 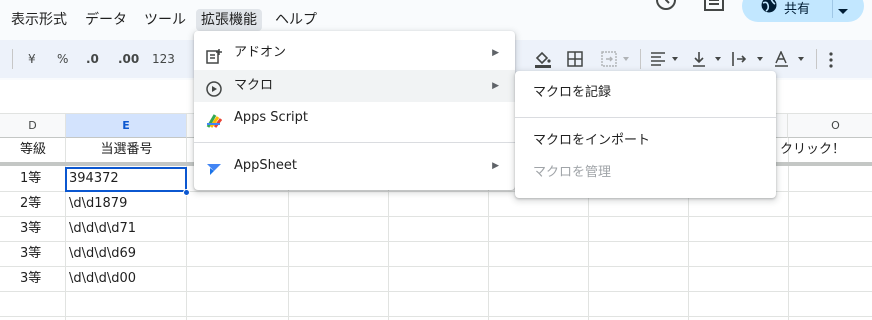 I want to click on history-icon, so click(x=666, y=10).